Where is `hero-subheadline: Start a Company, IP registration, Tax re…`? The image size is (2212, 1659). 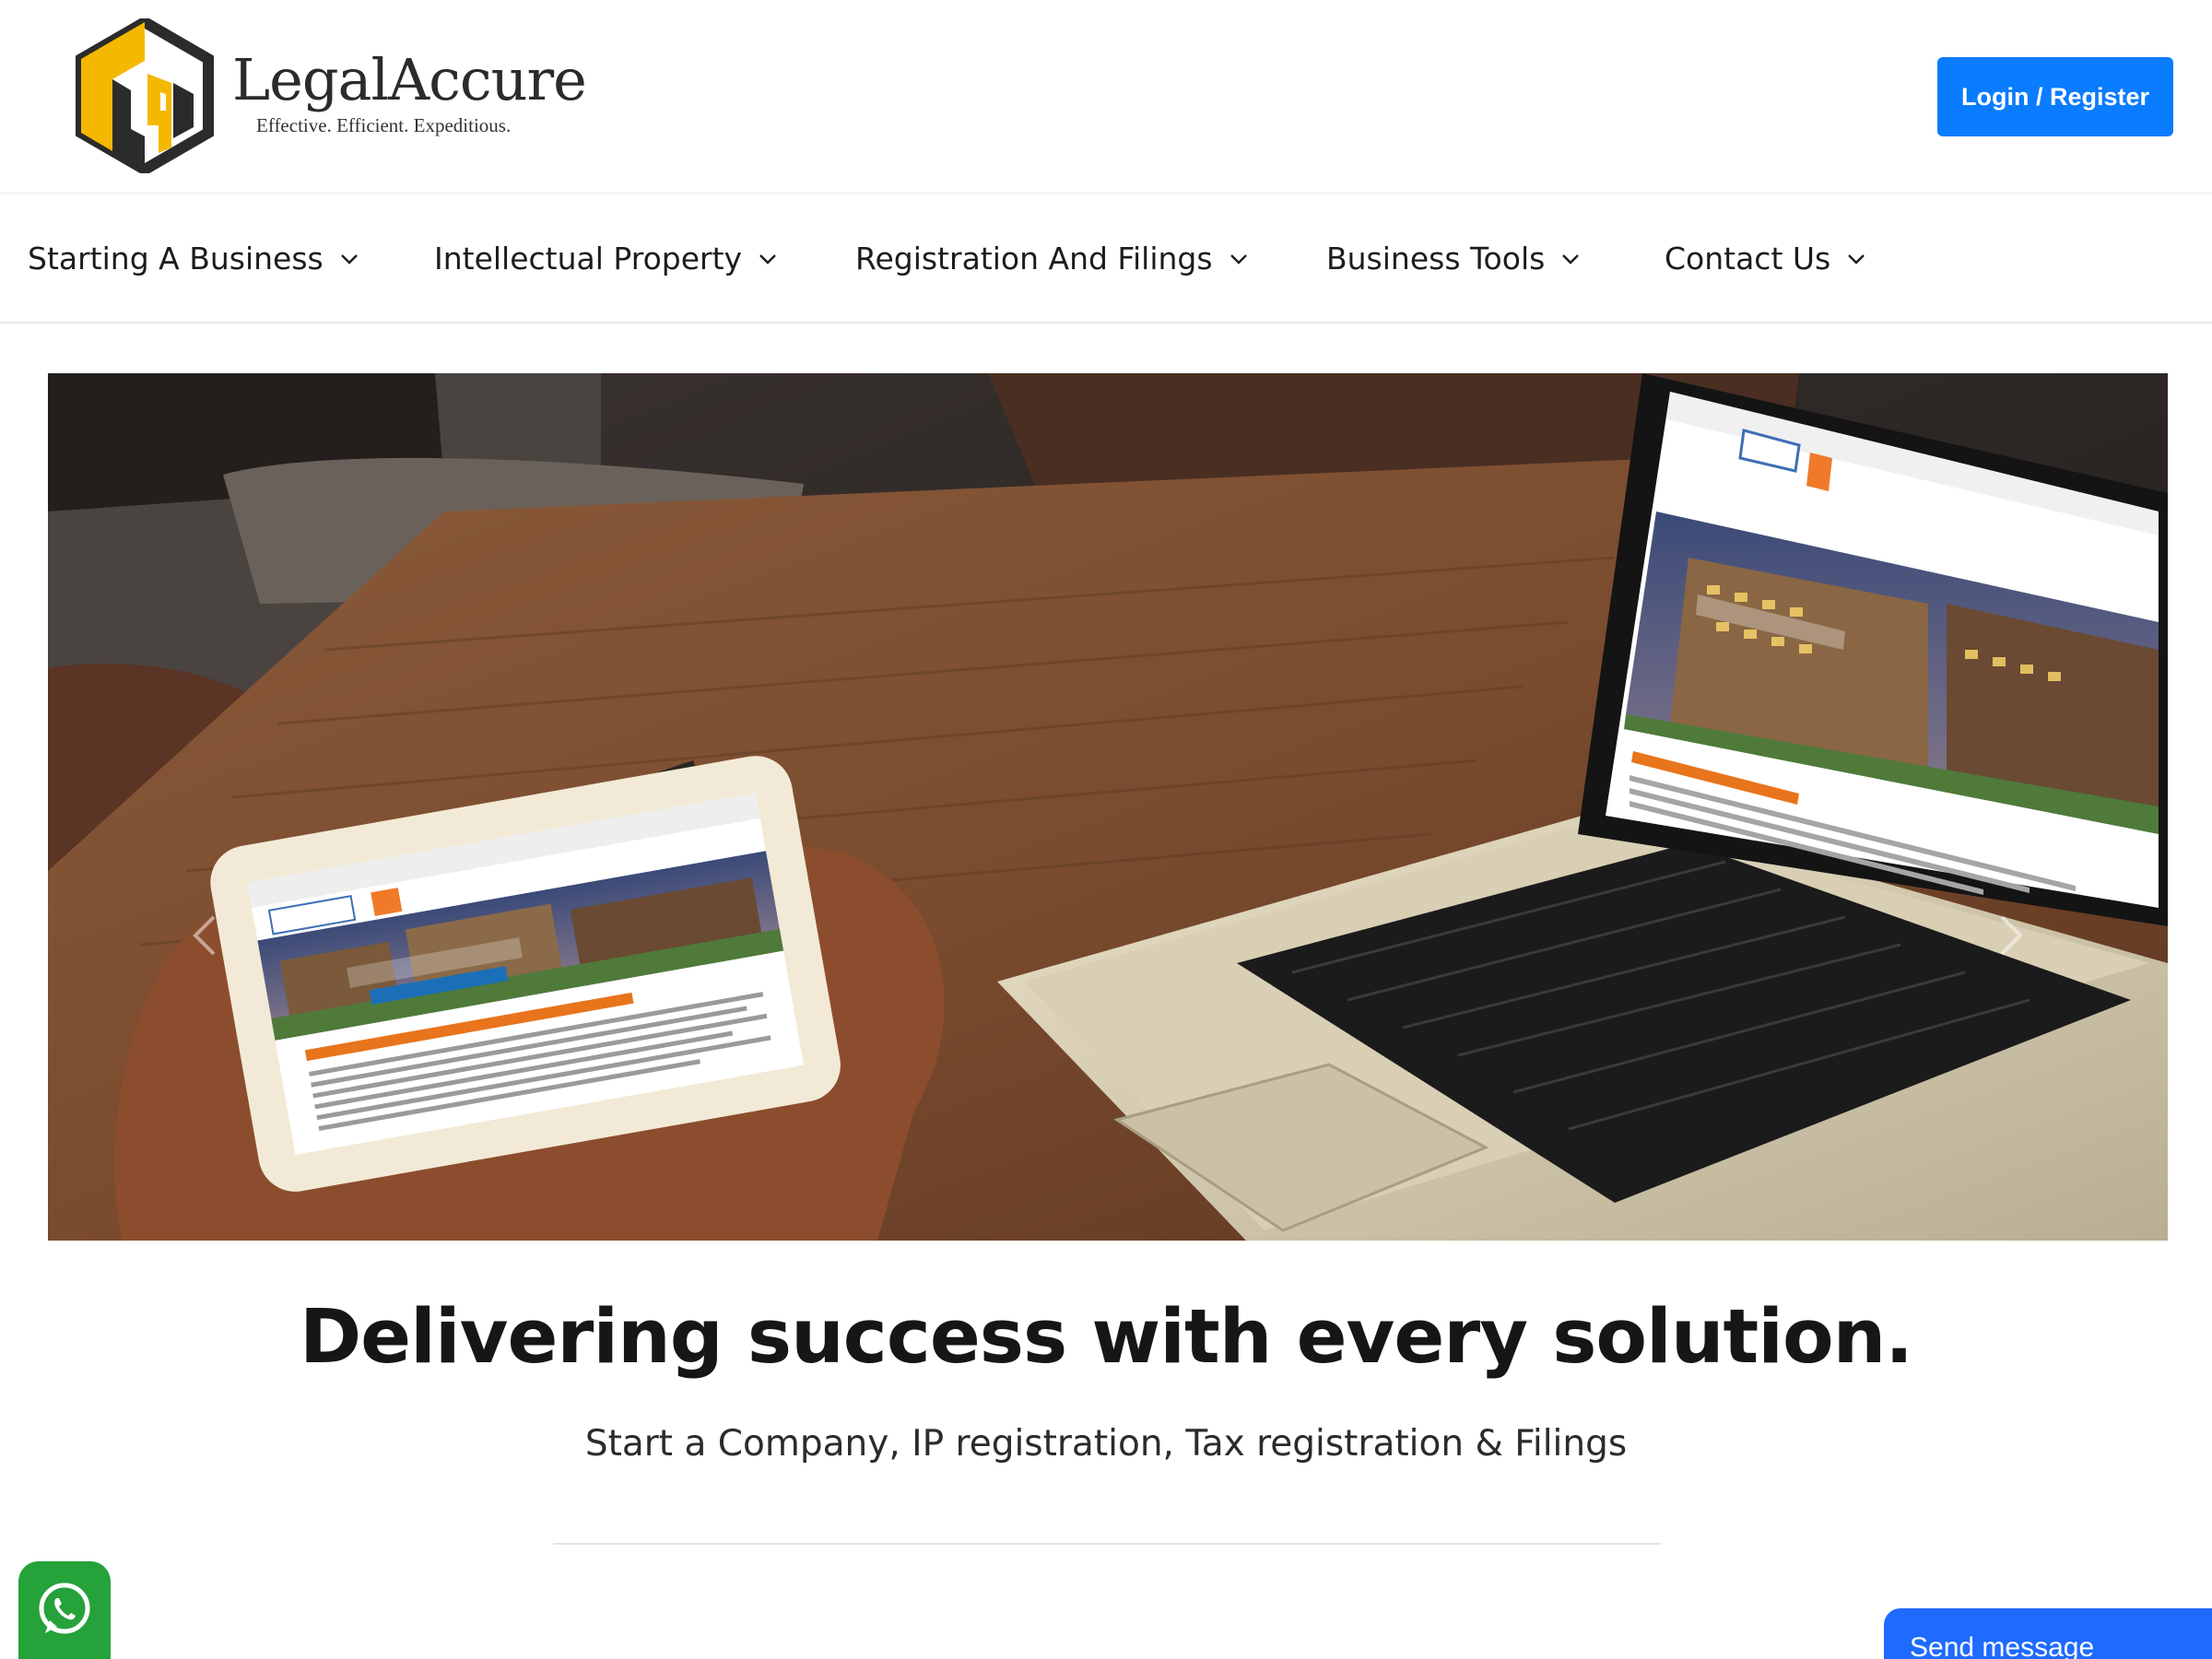 hero-subheadline: Start a Company, IP registration, Tax re… is located at coordinates (1106, 1444).